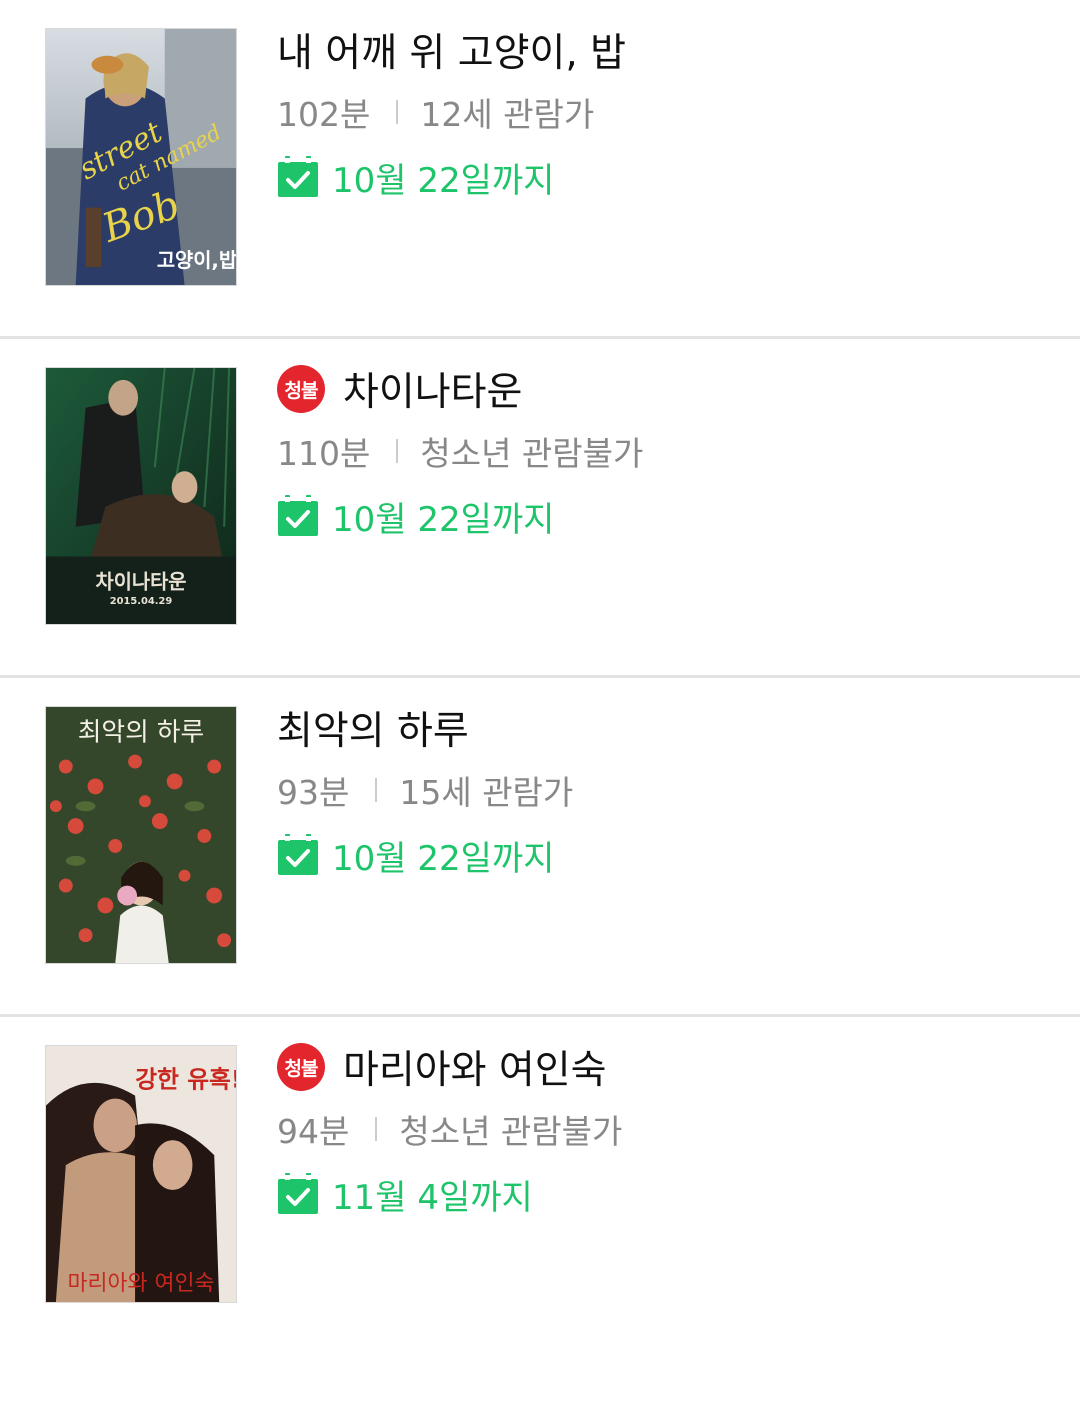  Describe the element at coordinates (373, 728) in the screenshot. I see `movie-title: 최악의 하루` at that location.